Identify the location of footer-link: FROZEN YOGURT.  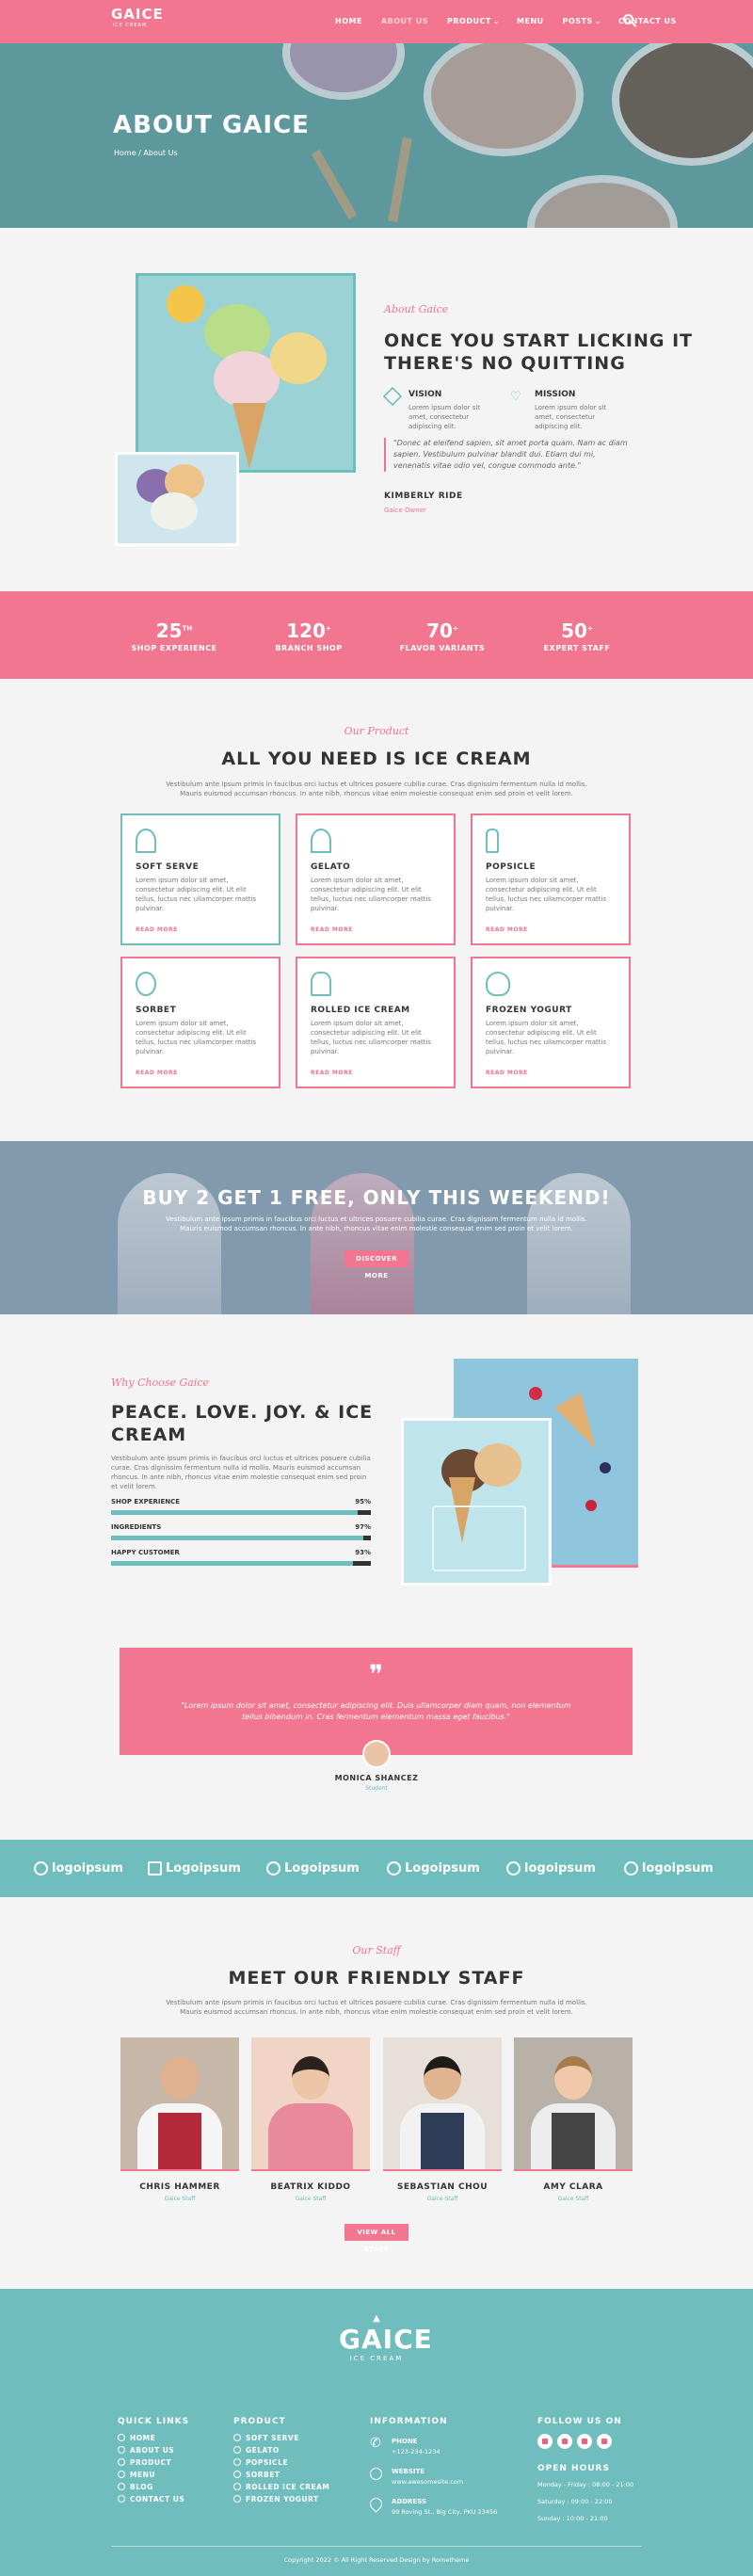
(281, 2499).